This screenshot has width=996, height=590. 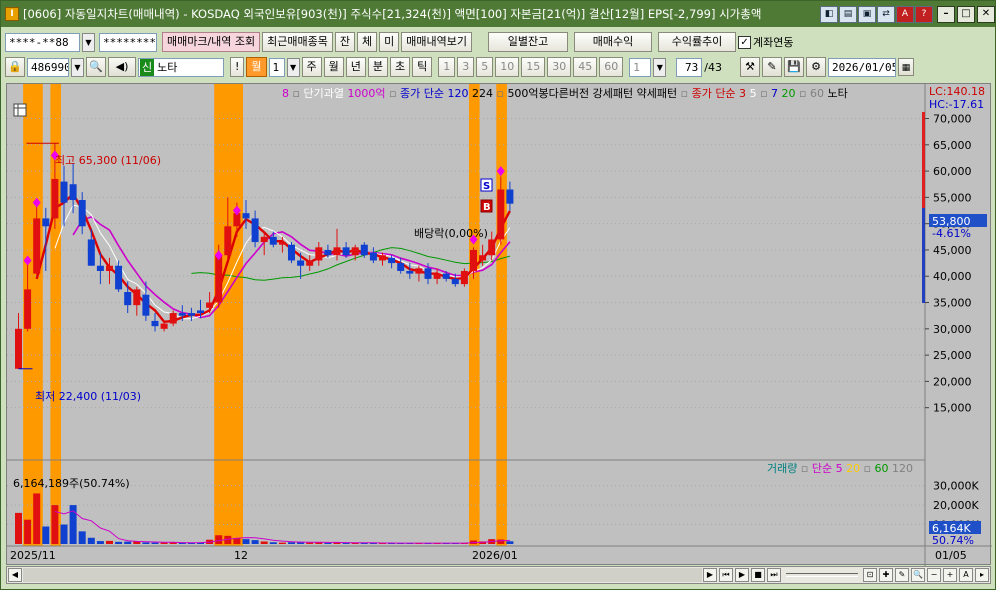 What do you see at coordinates (88, 42) in the screenshot?
I see `account-dropdown: ▼` at bounding box center [88, 42].